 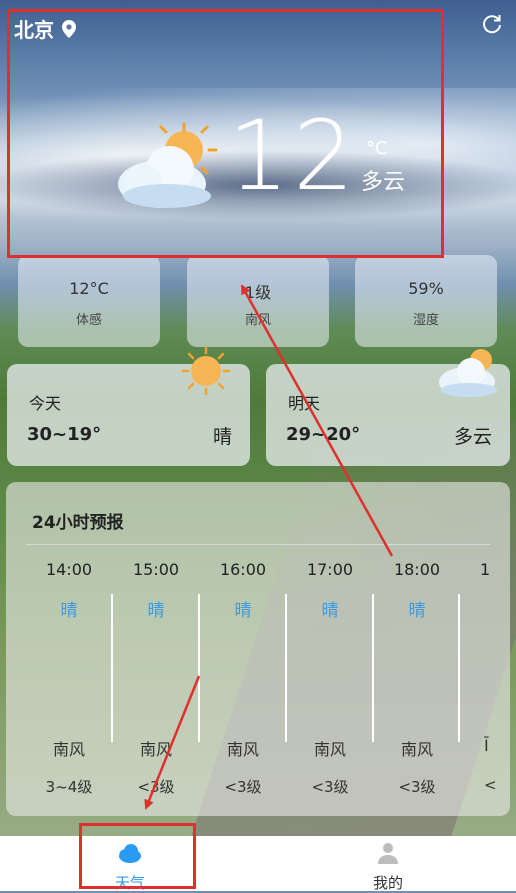 What do you see at coordinates (426, 301) in the screenshot?
I see `tile-humidity: 59% 湿度` at bounding box center [426, 301].